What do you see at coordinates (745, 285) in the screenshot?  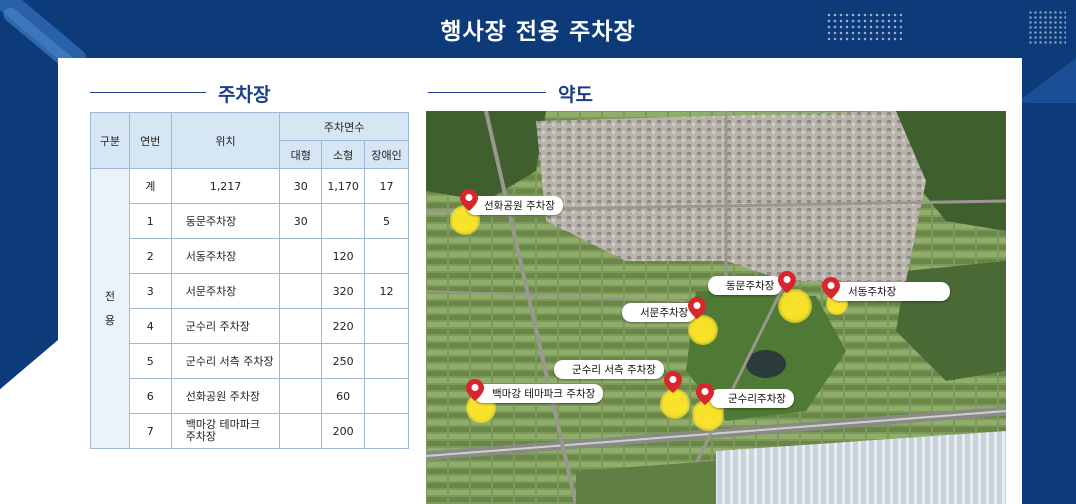 I see `map-label-dongmun: 동문주차장` at bounding box center [745, 285].